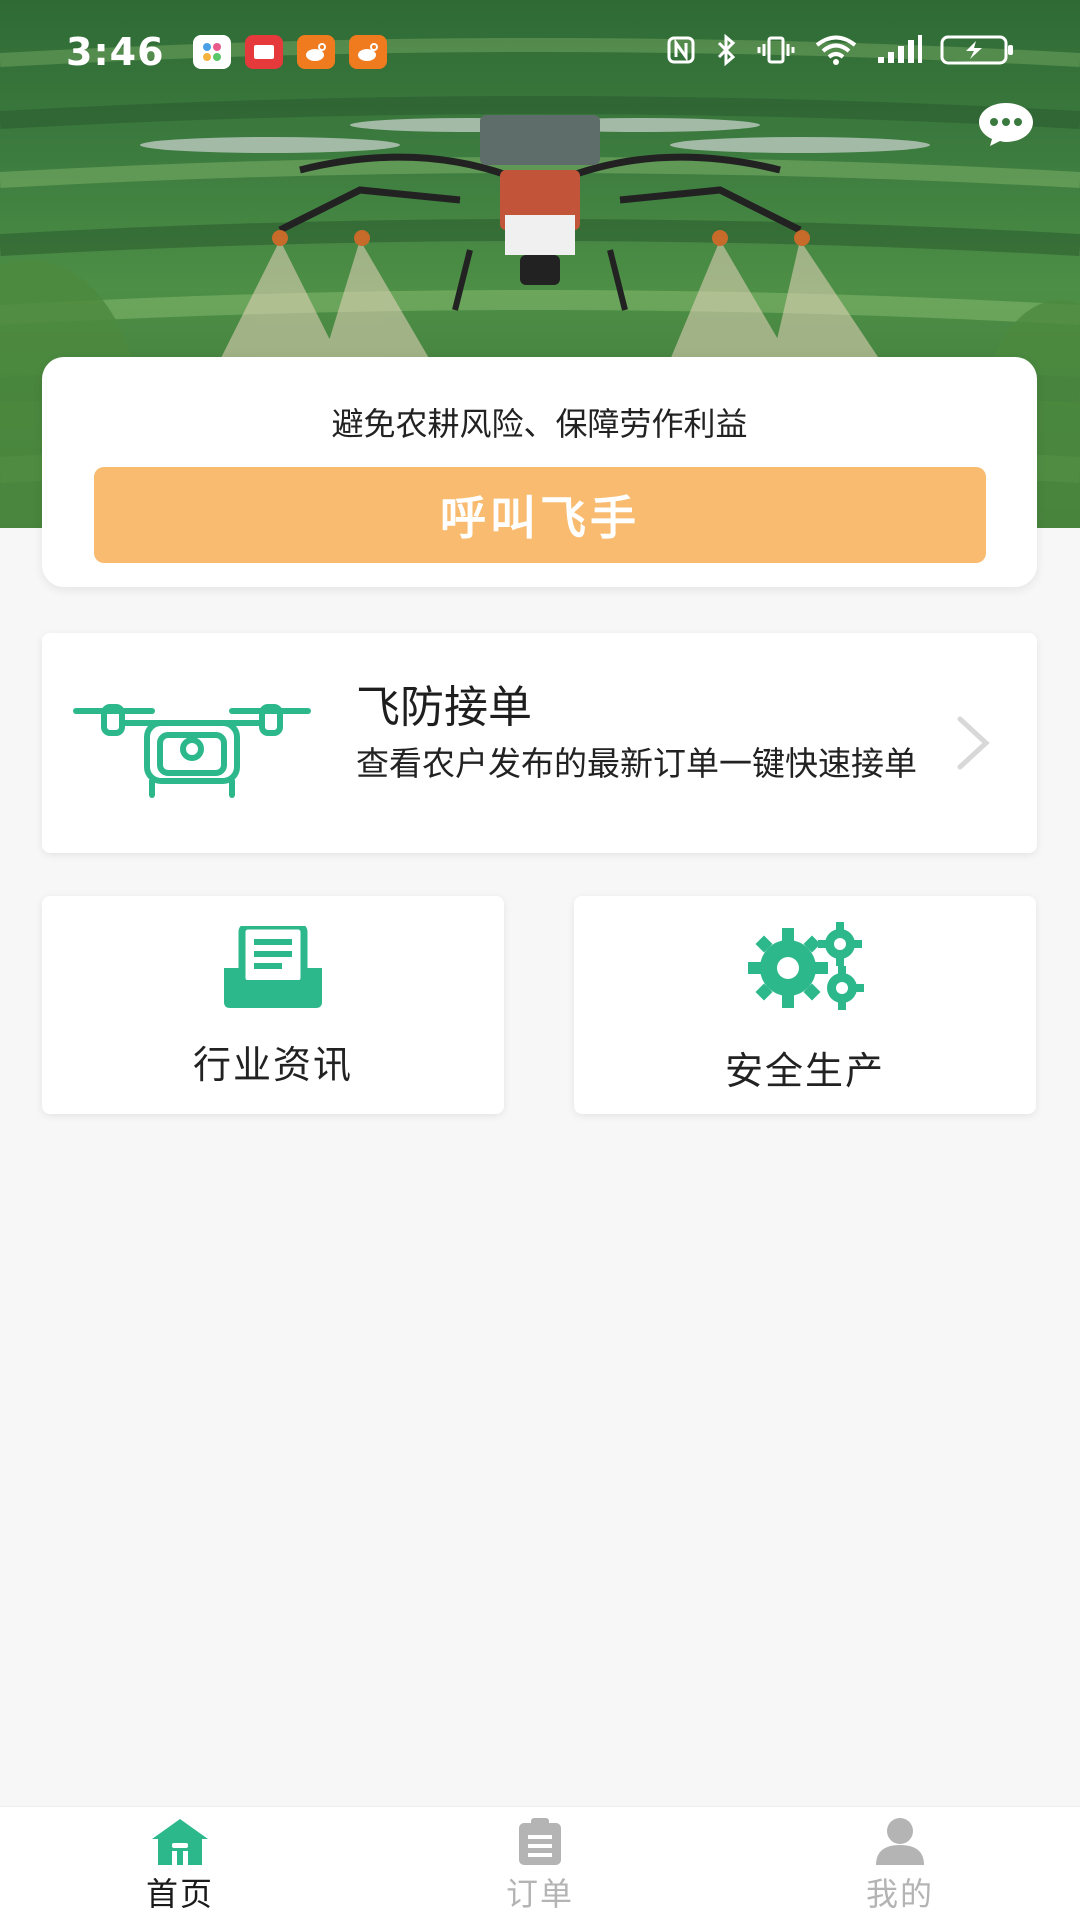 This screenshot has width=1080, height=1920. Describe the element at coordinates (540, 515) in the screenshot. I see `call-pilot-button: 呼叫飞手` at that location.